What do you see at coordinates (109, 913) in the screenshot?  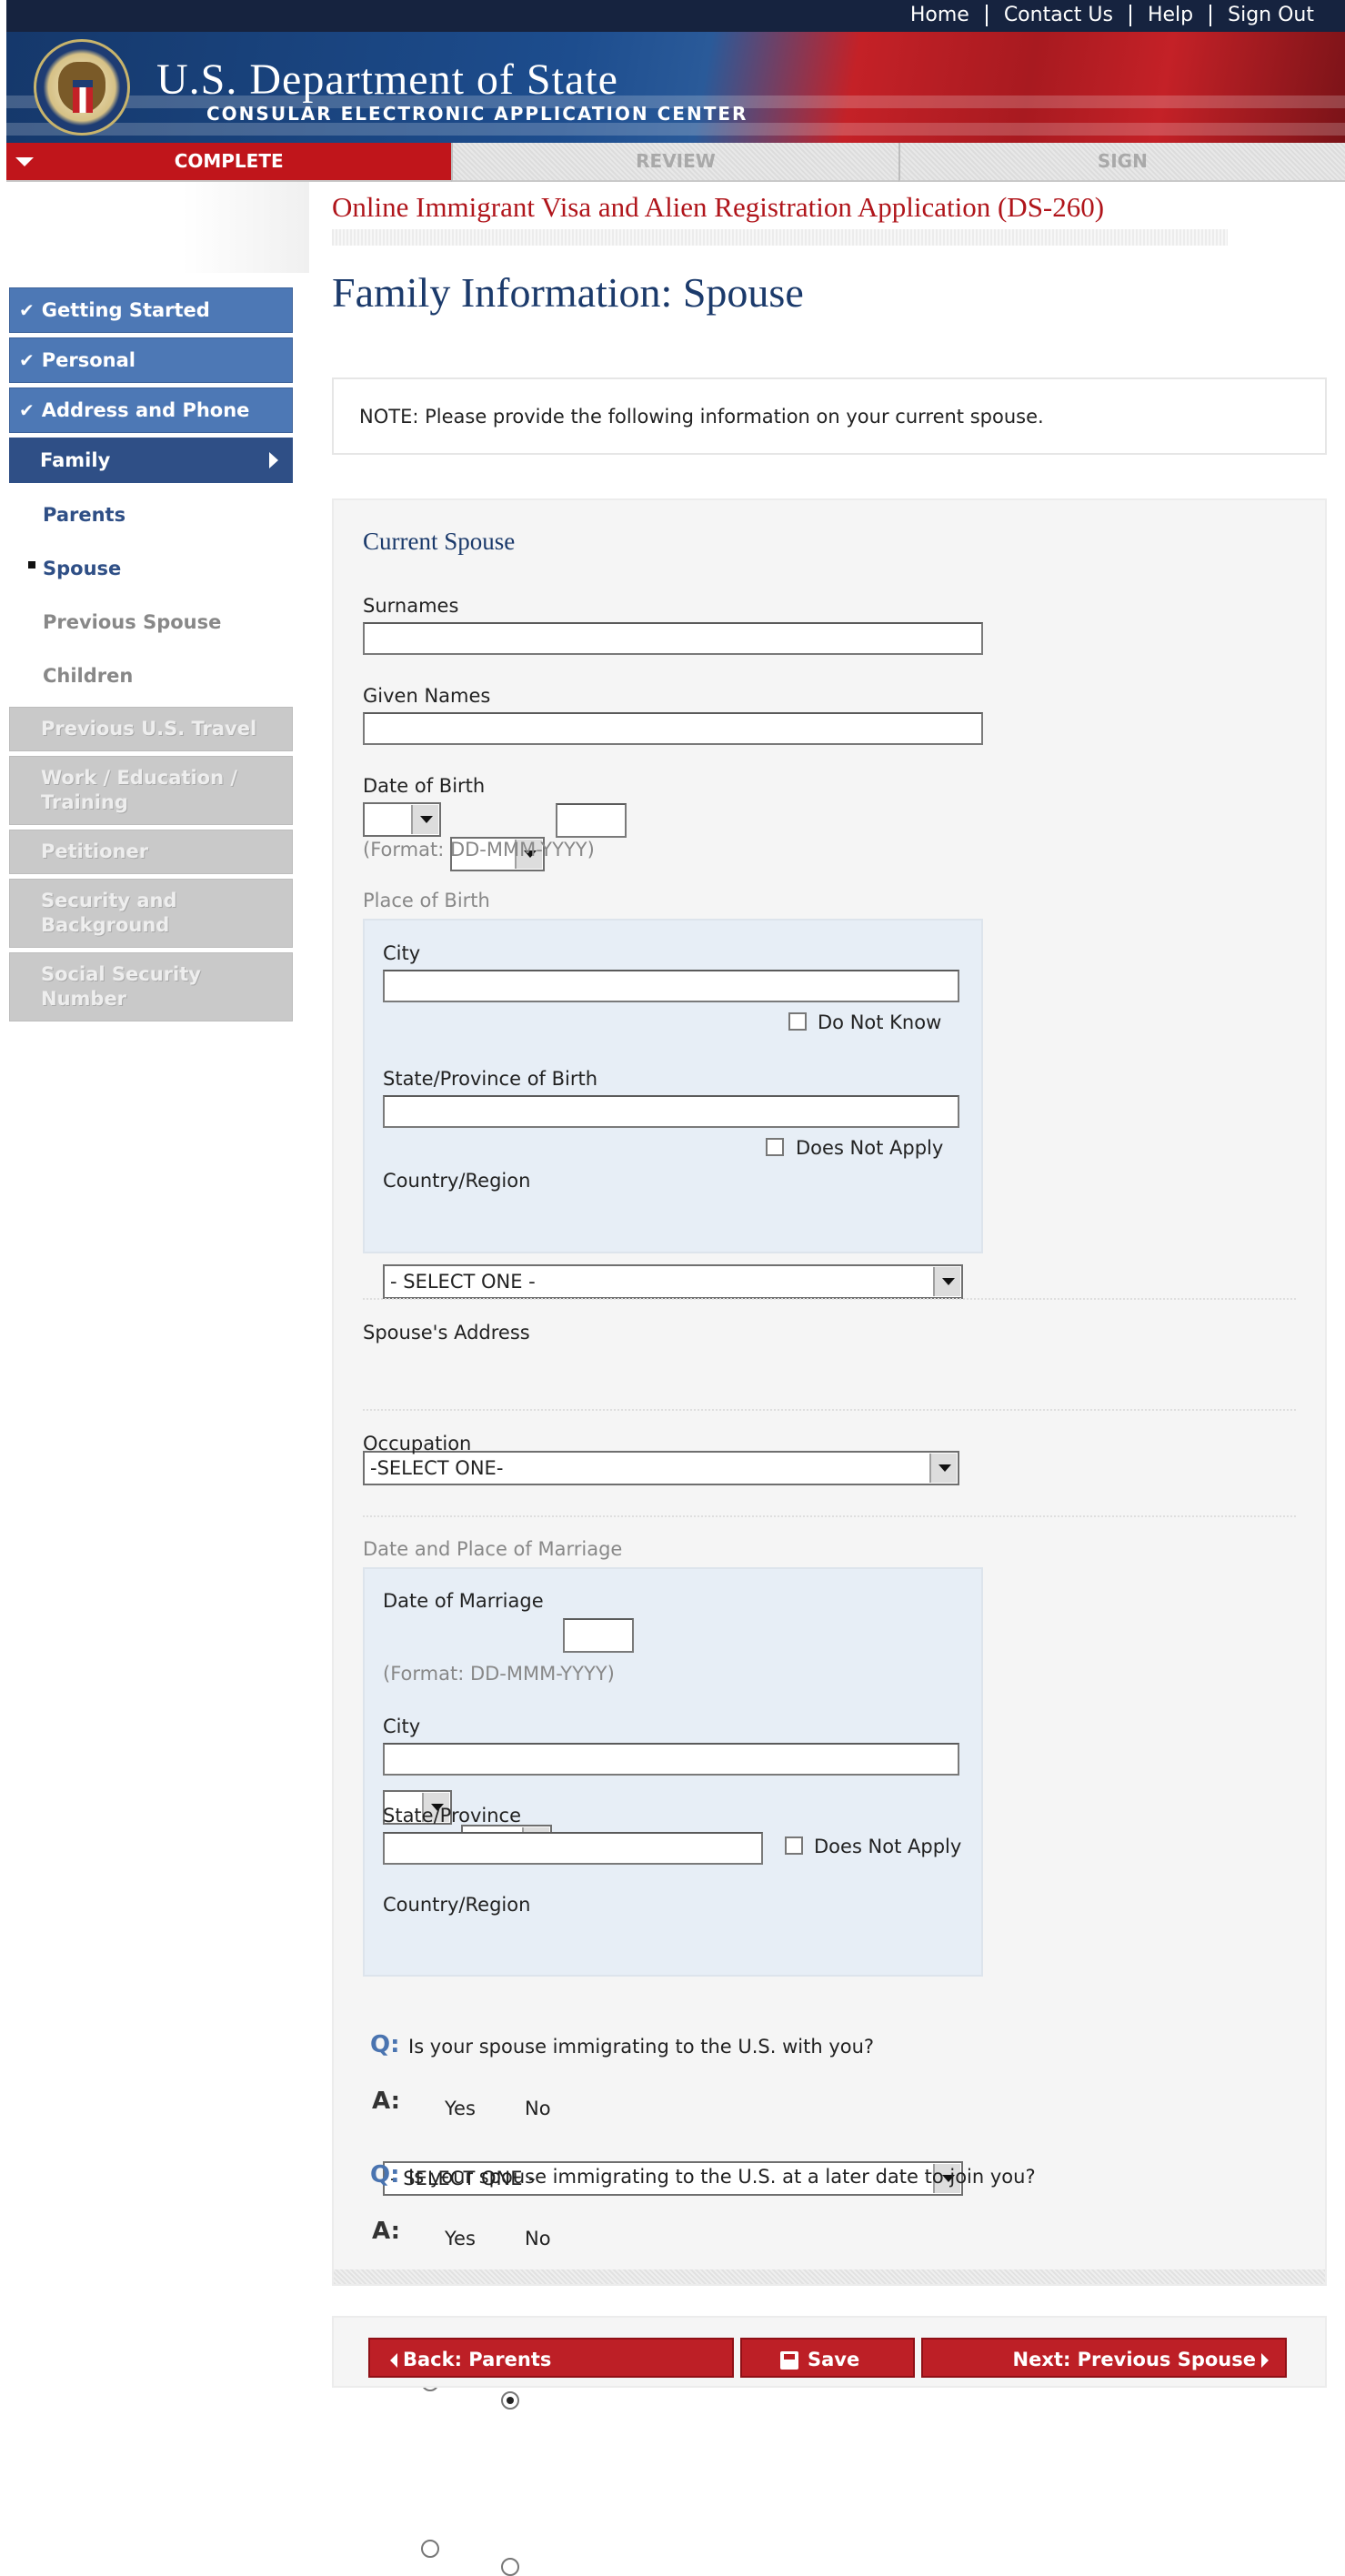 I see `sidebar-item-label: Security and Background` at bounding box center [109, 913].